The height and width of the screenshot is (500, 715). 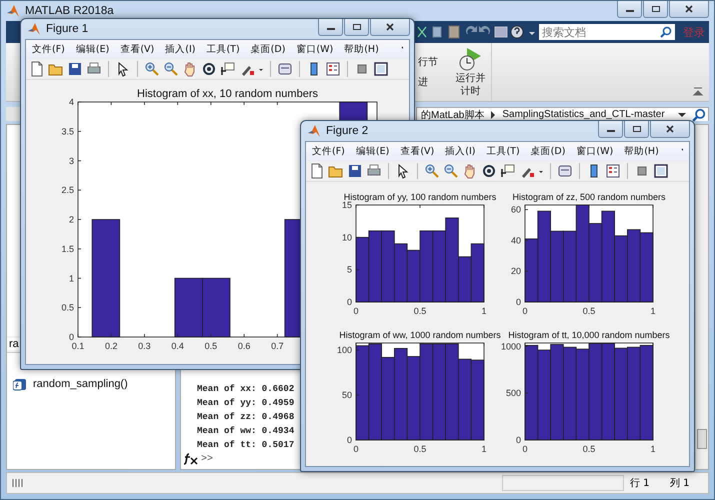 I want to click on chart-title: Histogram of yy, 100 random numbers, so click(x=420, y=197).